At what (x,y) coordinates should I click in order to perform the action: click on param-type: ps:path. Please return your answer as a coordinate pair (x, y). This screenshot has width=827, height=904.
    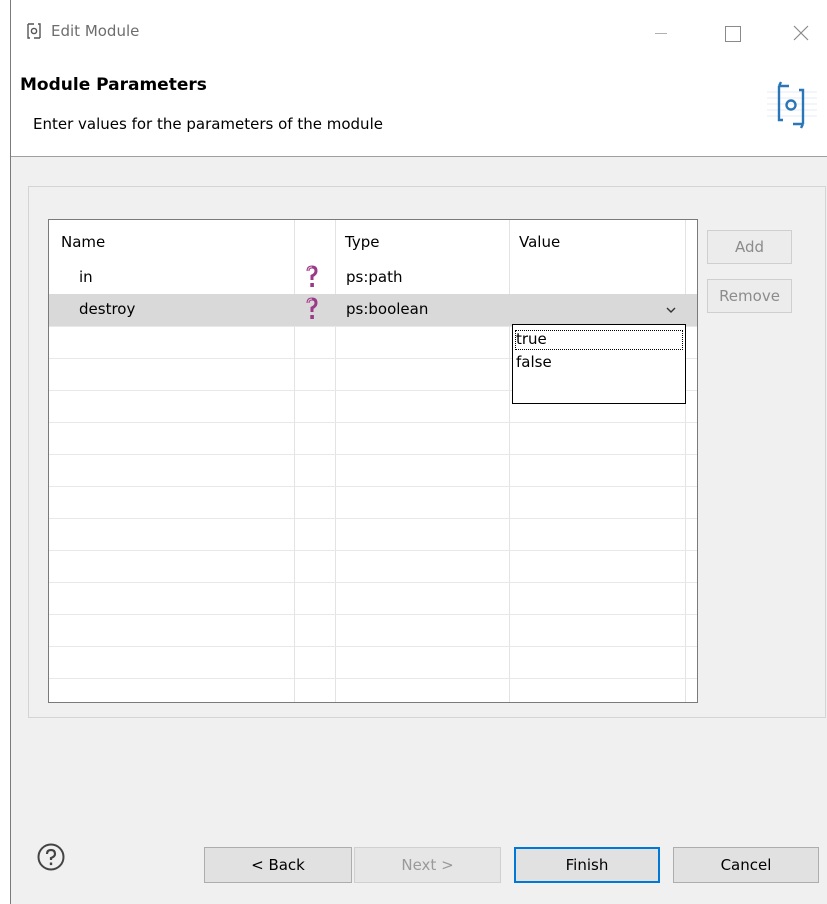
    Looking at the image, I should click on (374, 277).